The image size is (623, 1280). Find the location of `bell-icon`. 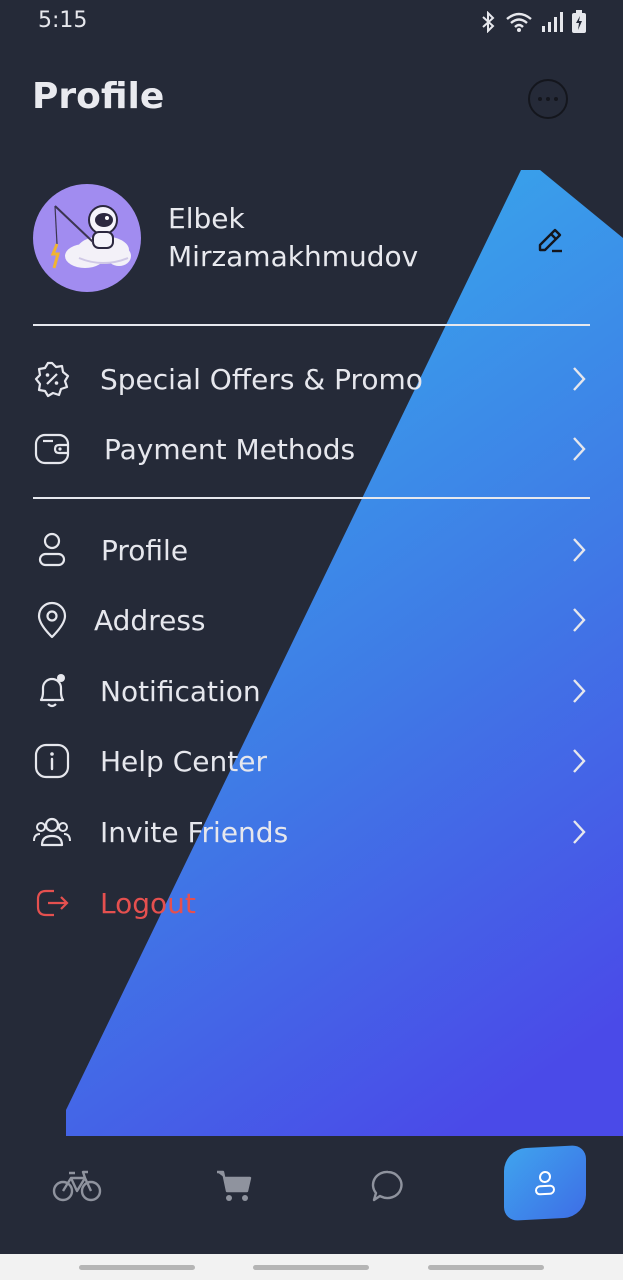

bell-icon is located at coordinates (52, 691).